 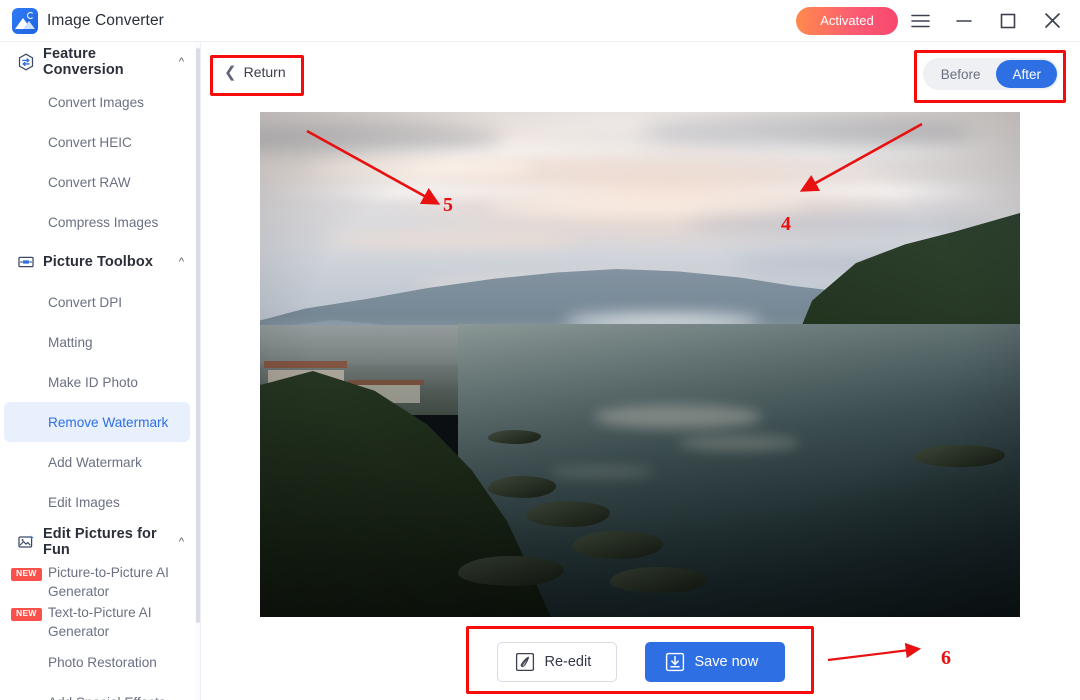 What do you see at coordinates (25, 20) in the screenshot?
I see `image-mountain-icon` at bounding box center [25, 20].